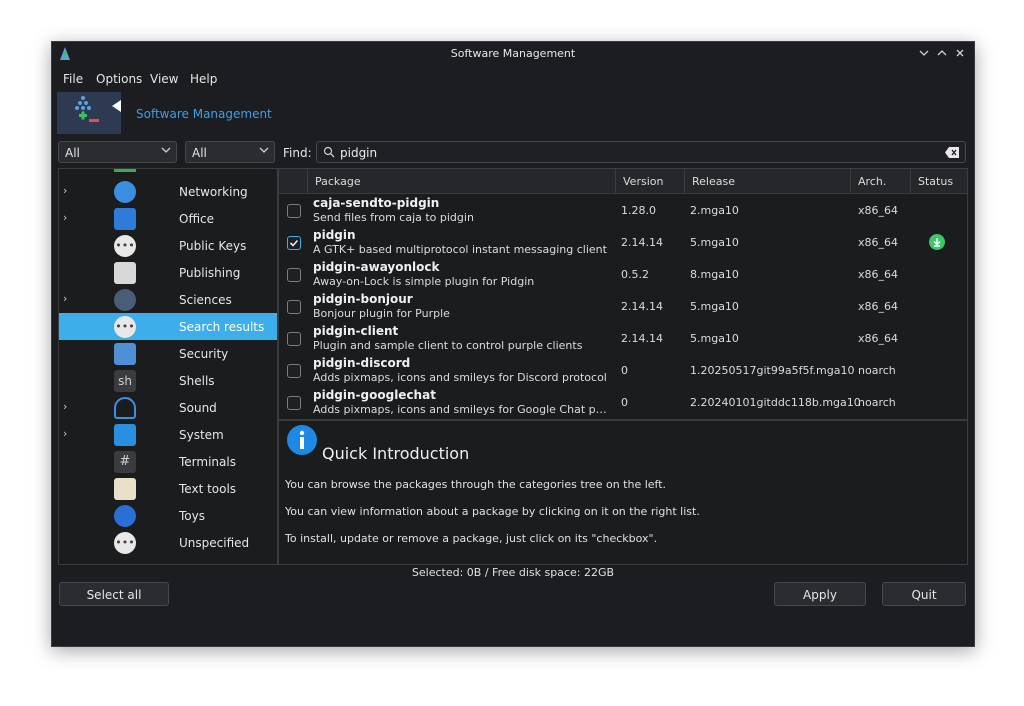  What do you see at coordinates (117, 152) in the screenshot?
I see `group-filter-select: All` at bounding box center [117, 152].